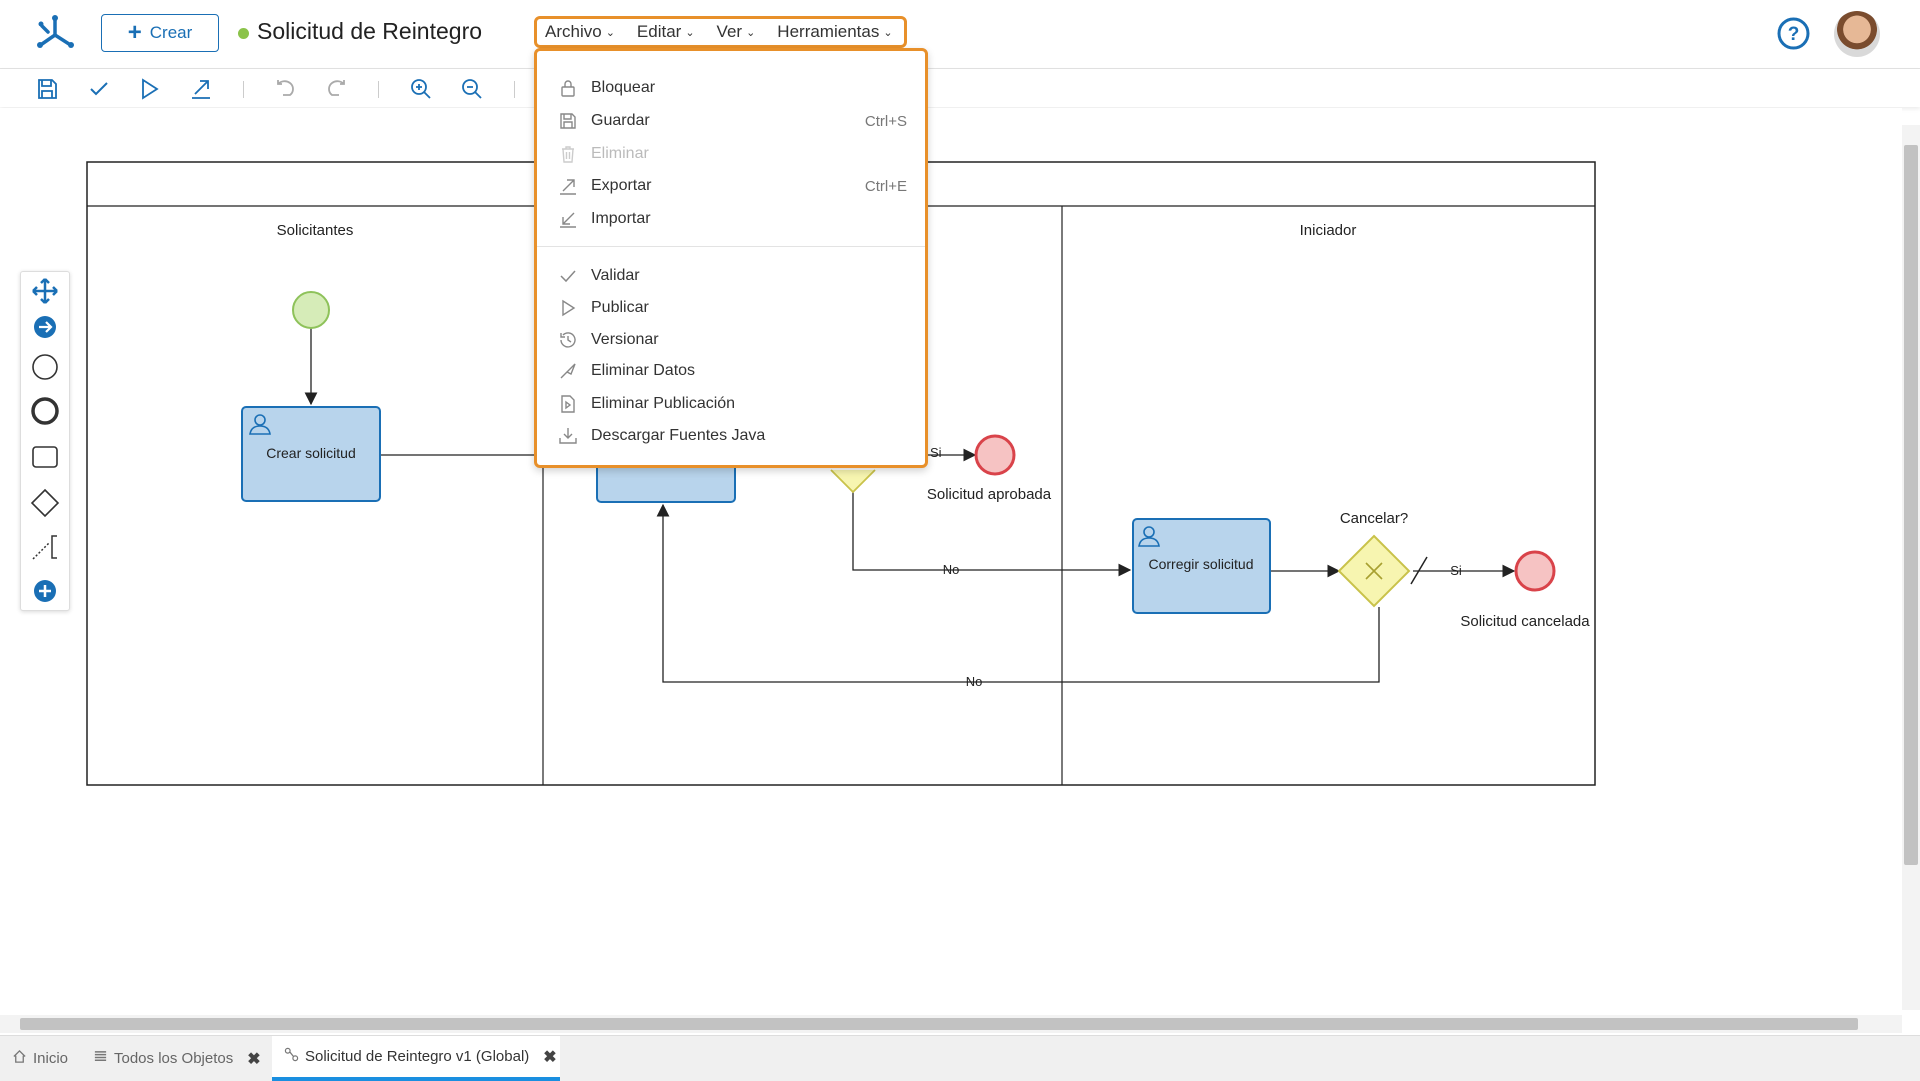  I want to click on element-palette, so click(45, 441).